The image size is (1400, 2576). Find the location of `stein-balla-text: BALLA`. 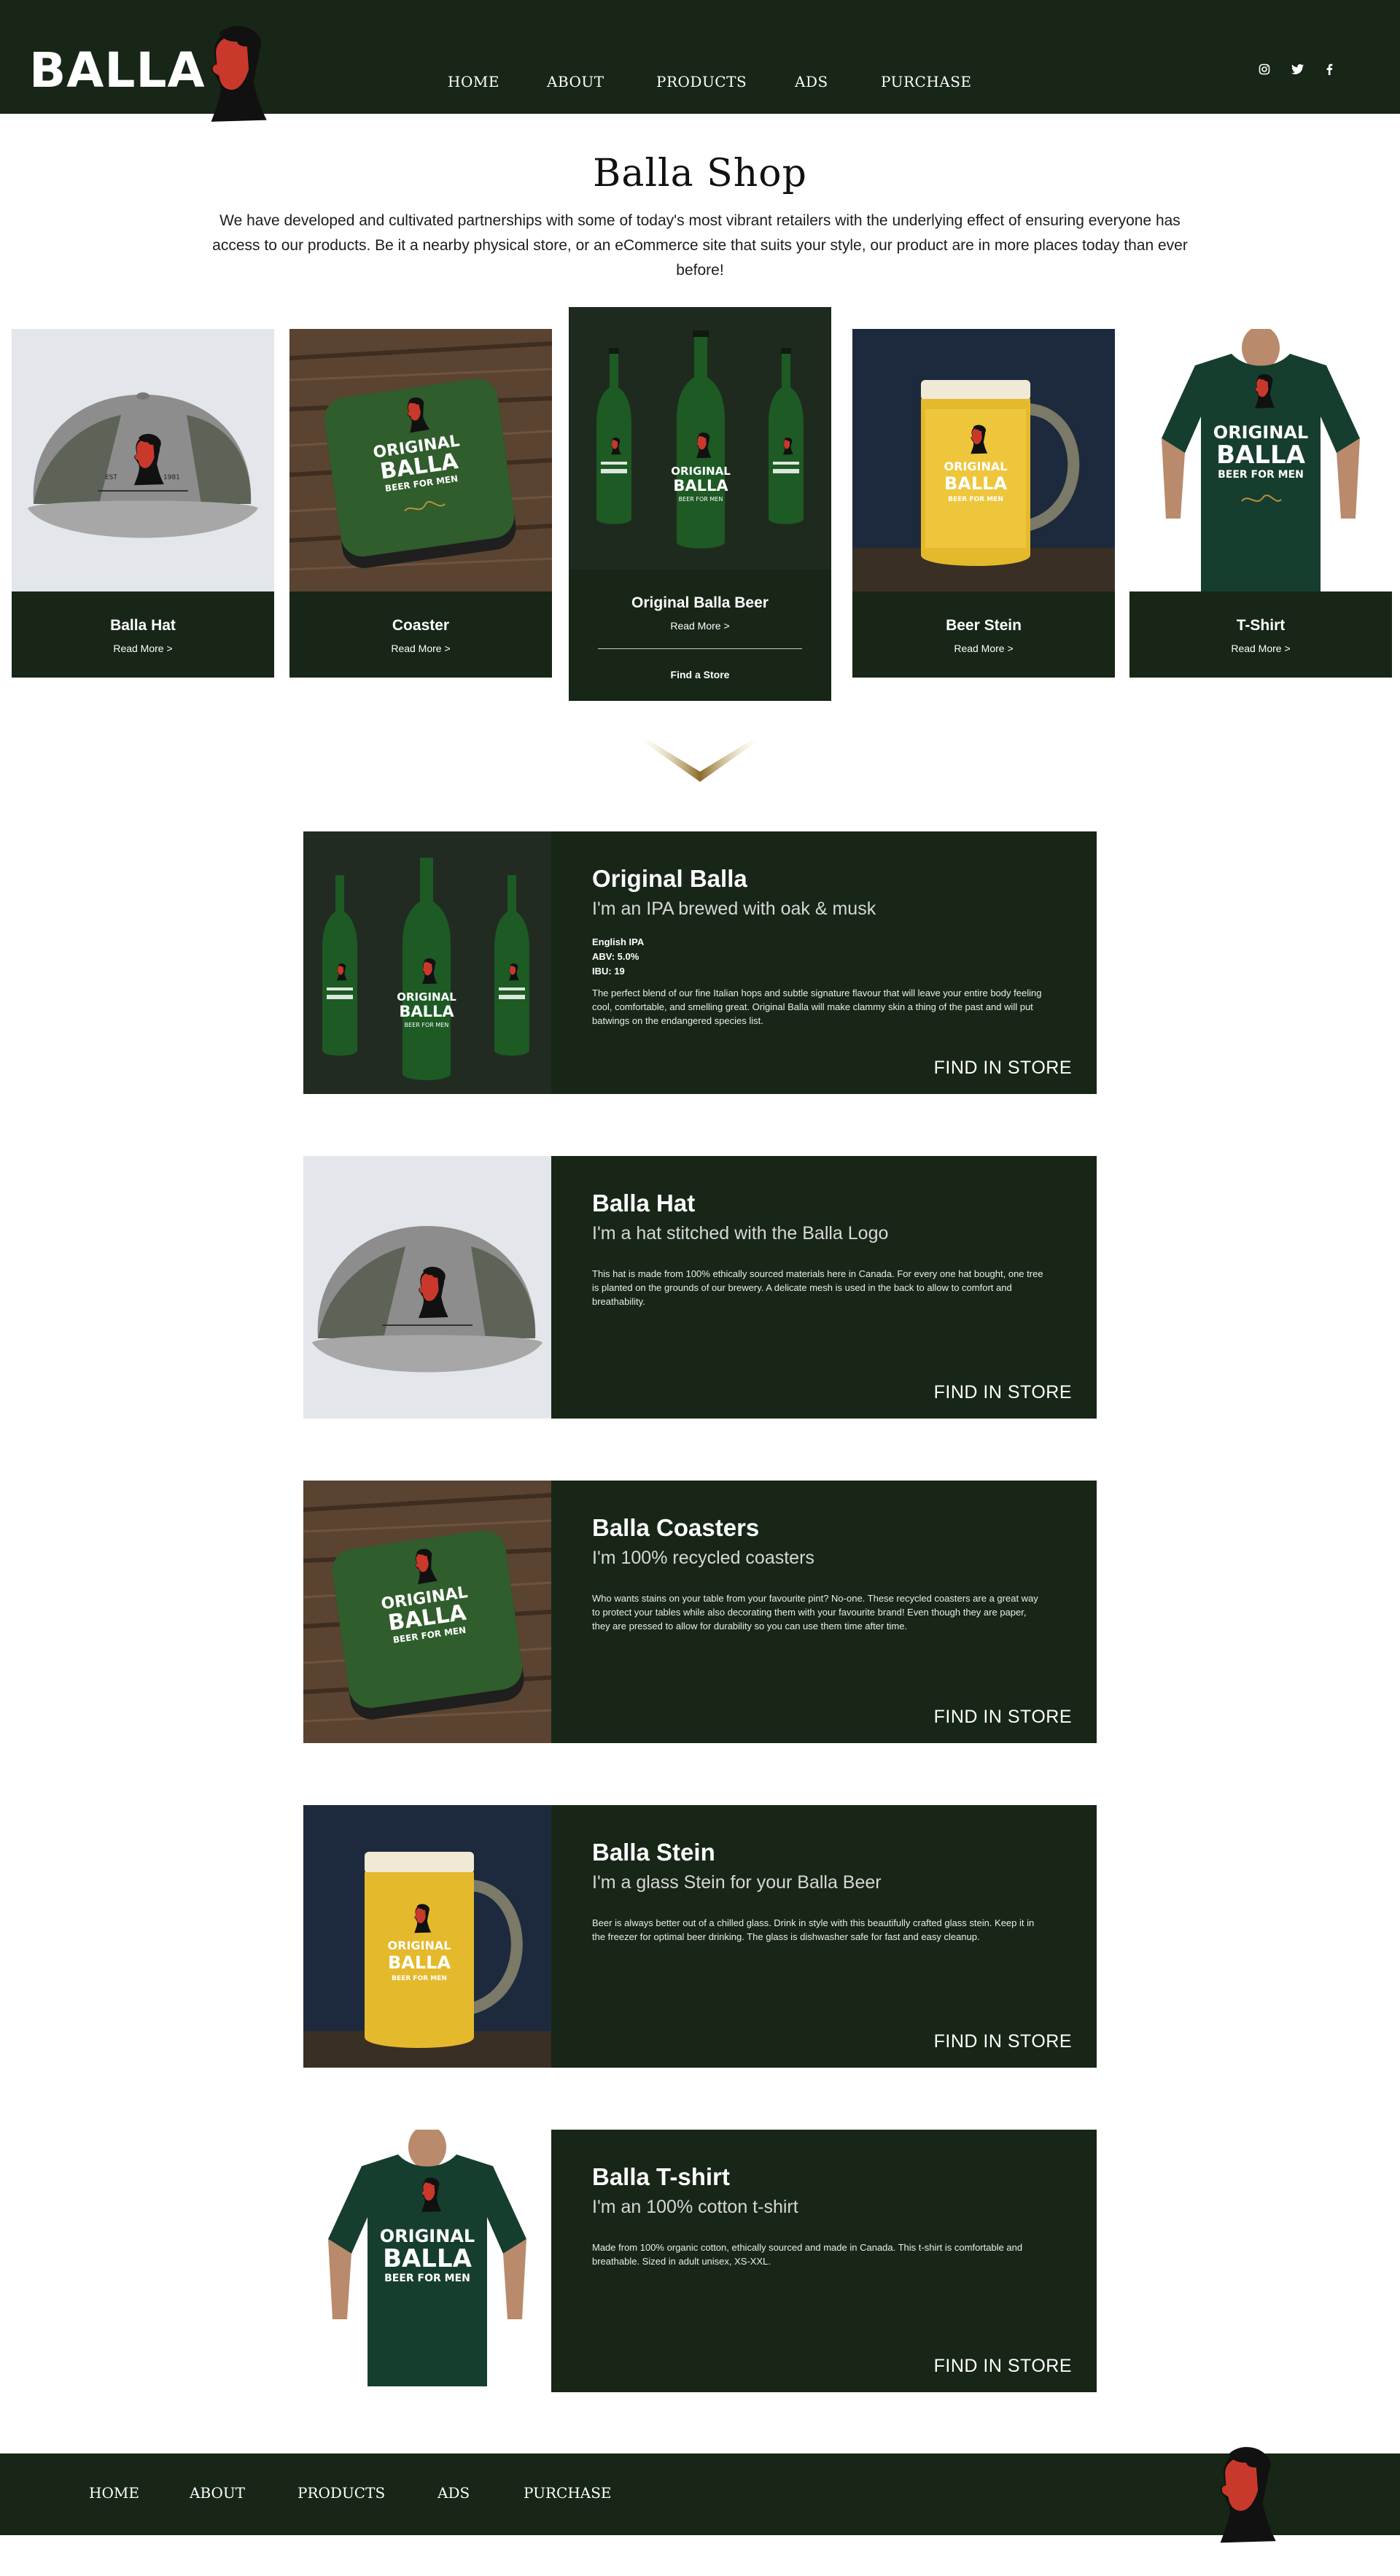

stein-balla-text: BALLA is located at coordinates (975, 484).